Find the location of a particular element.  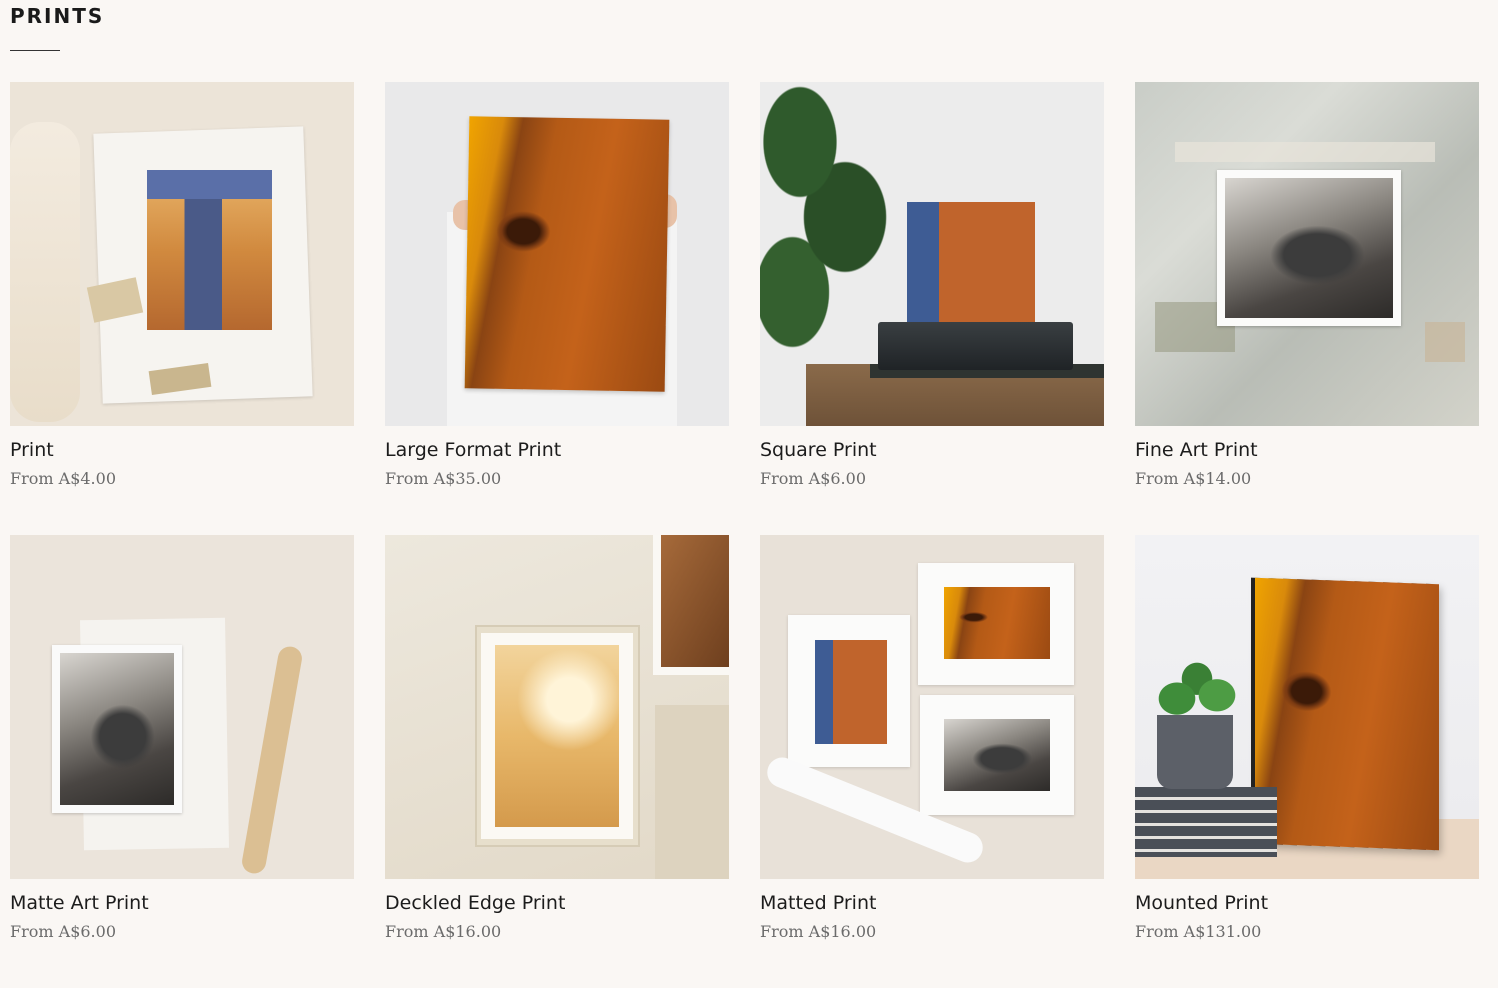

product-card-mounted-print: Mounted Print From A$131.00 is located at coordinates (1307, 761).